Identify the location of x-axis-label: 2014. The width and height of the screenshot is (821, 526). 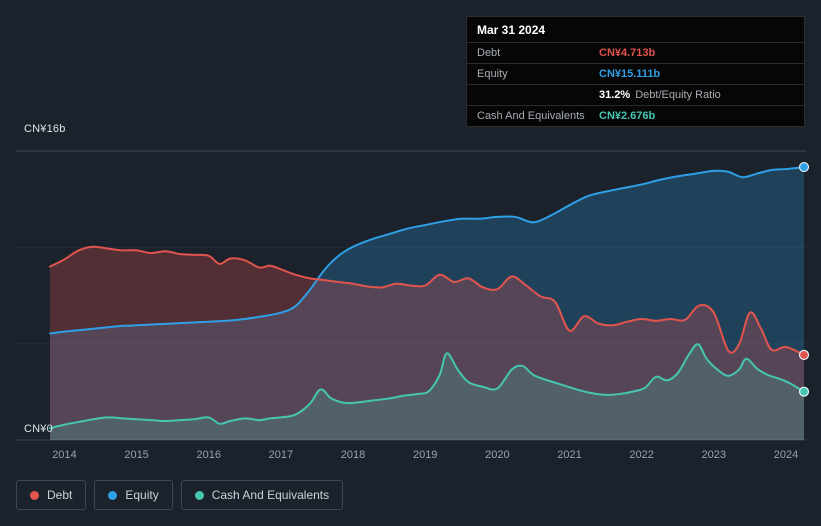
(64, 455).